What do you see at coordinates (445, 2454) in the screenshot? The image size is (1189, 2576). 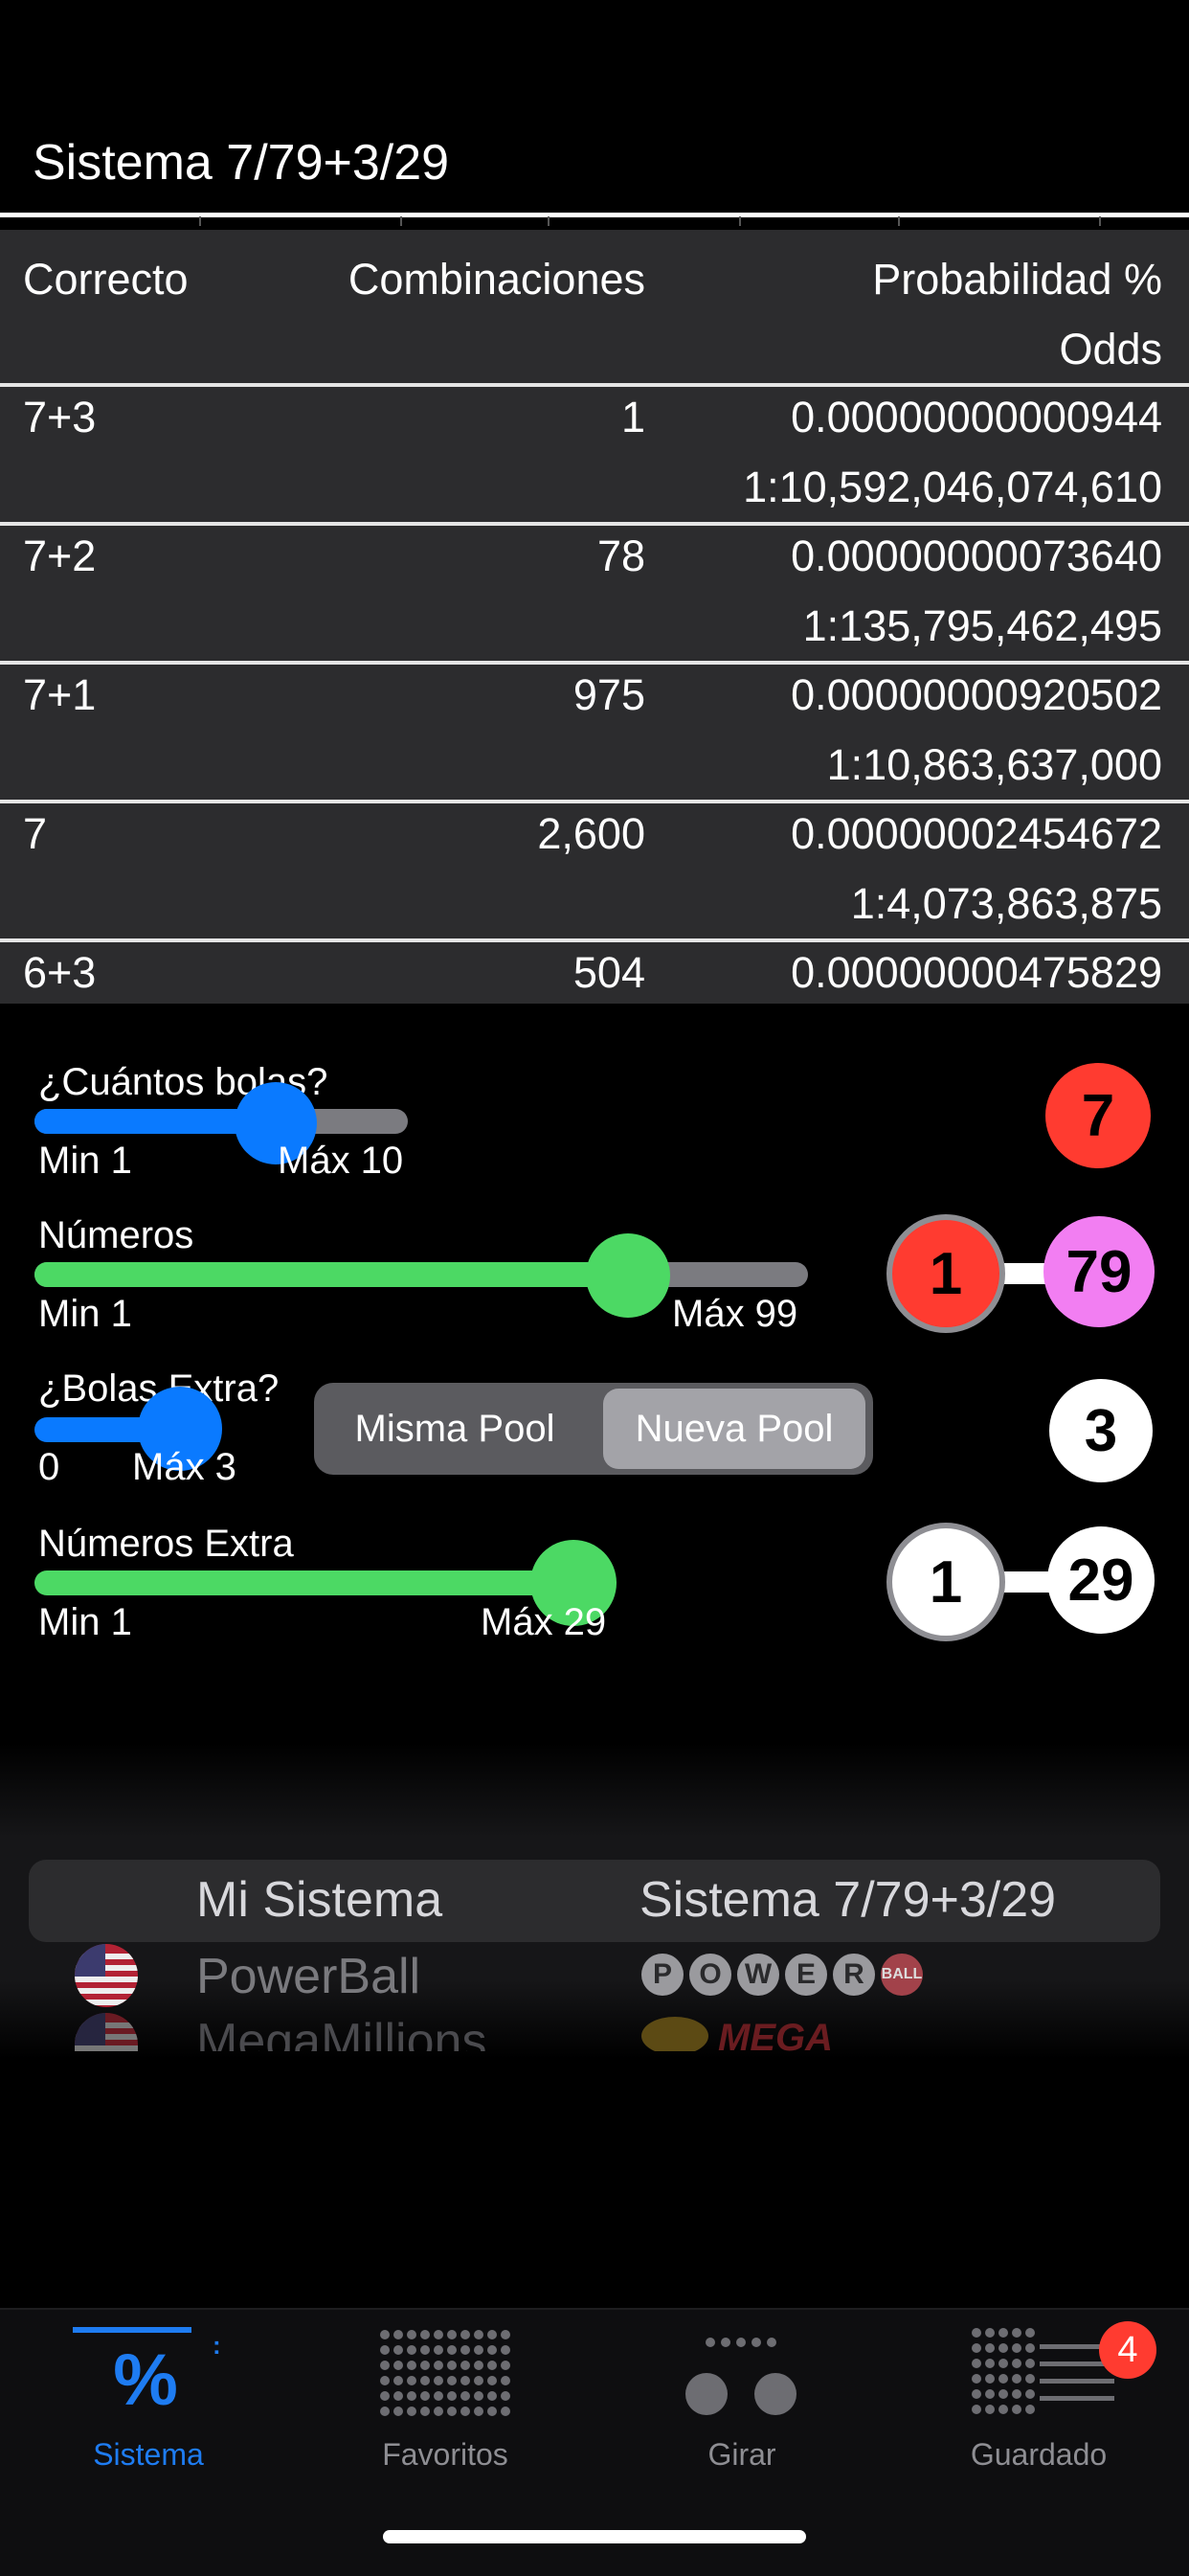 I see `tab-label: Favoritos` at bounding box center [445, 2454].